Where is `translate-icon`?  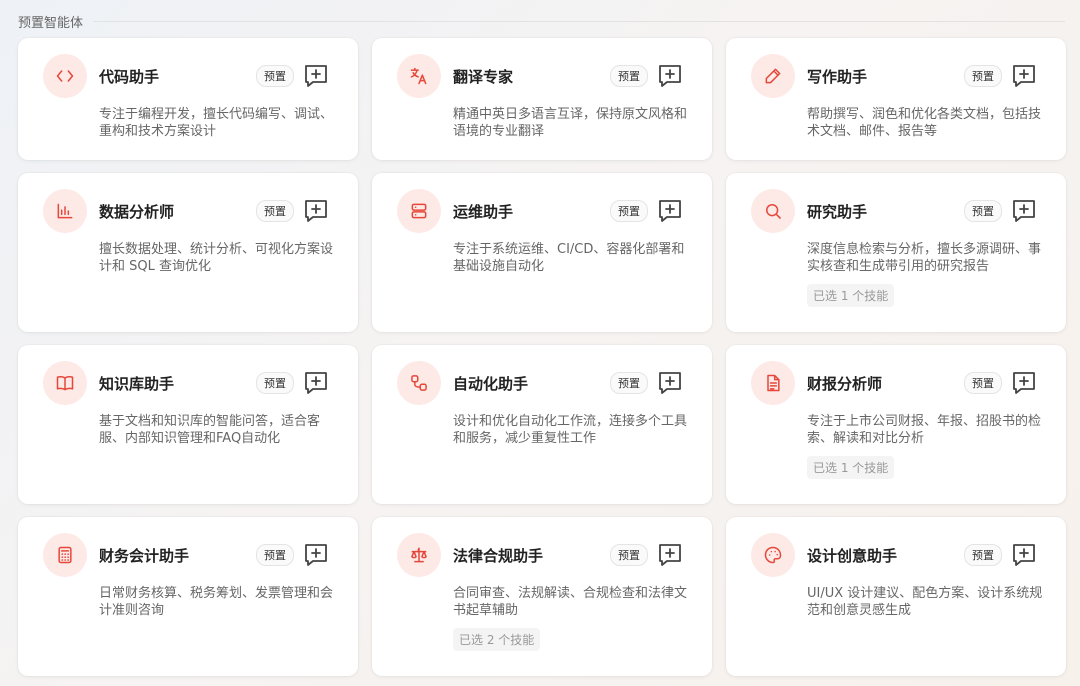
translate-icon is located at coordinates (418, 76).